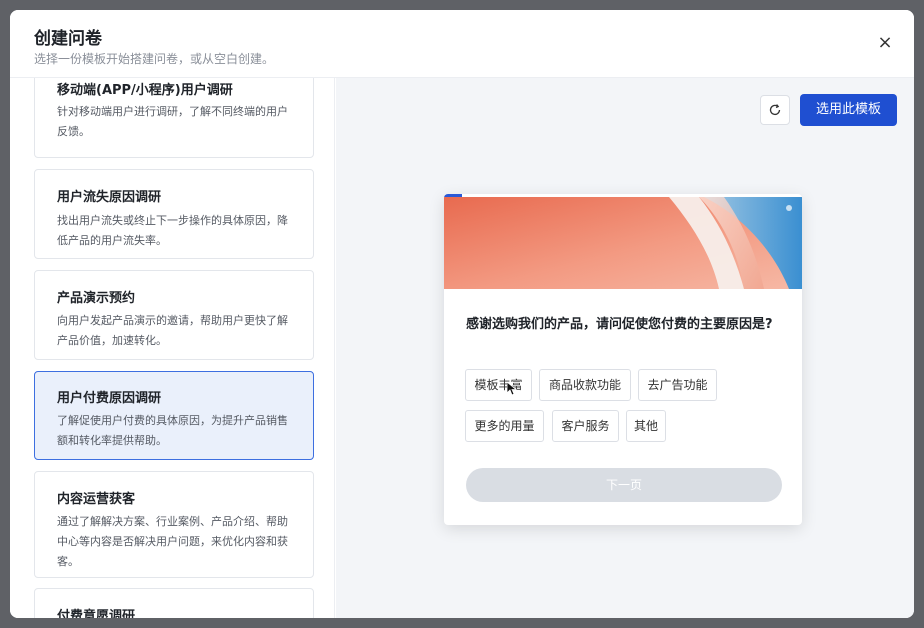  What do you see at coordinates (96, 298) in the screenshot?
I see `template-card-title: 产品演示预约` at bounding box center [96, 298].